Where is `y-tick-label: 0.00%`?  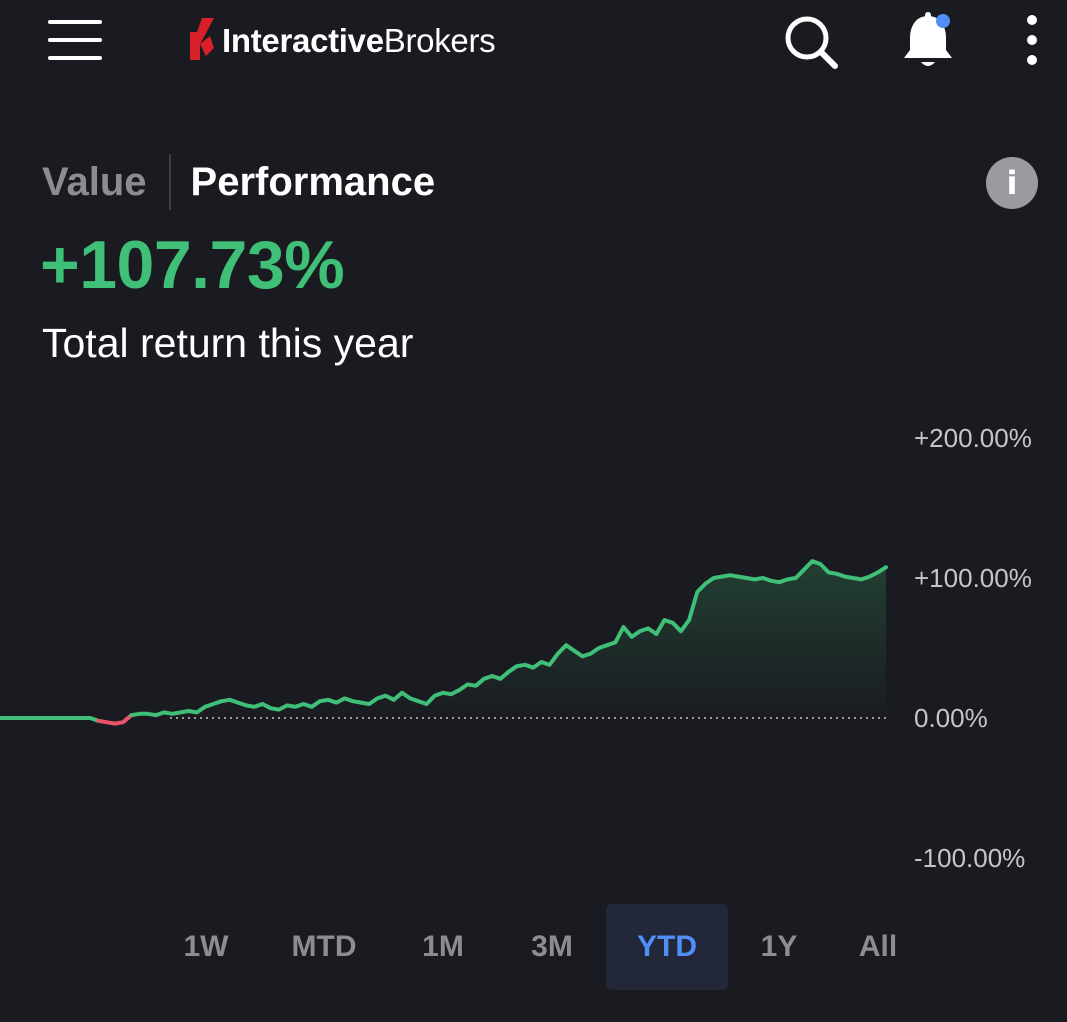 y-tick-label: 0.00% is located at coordinates (951, 718).